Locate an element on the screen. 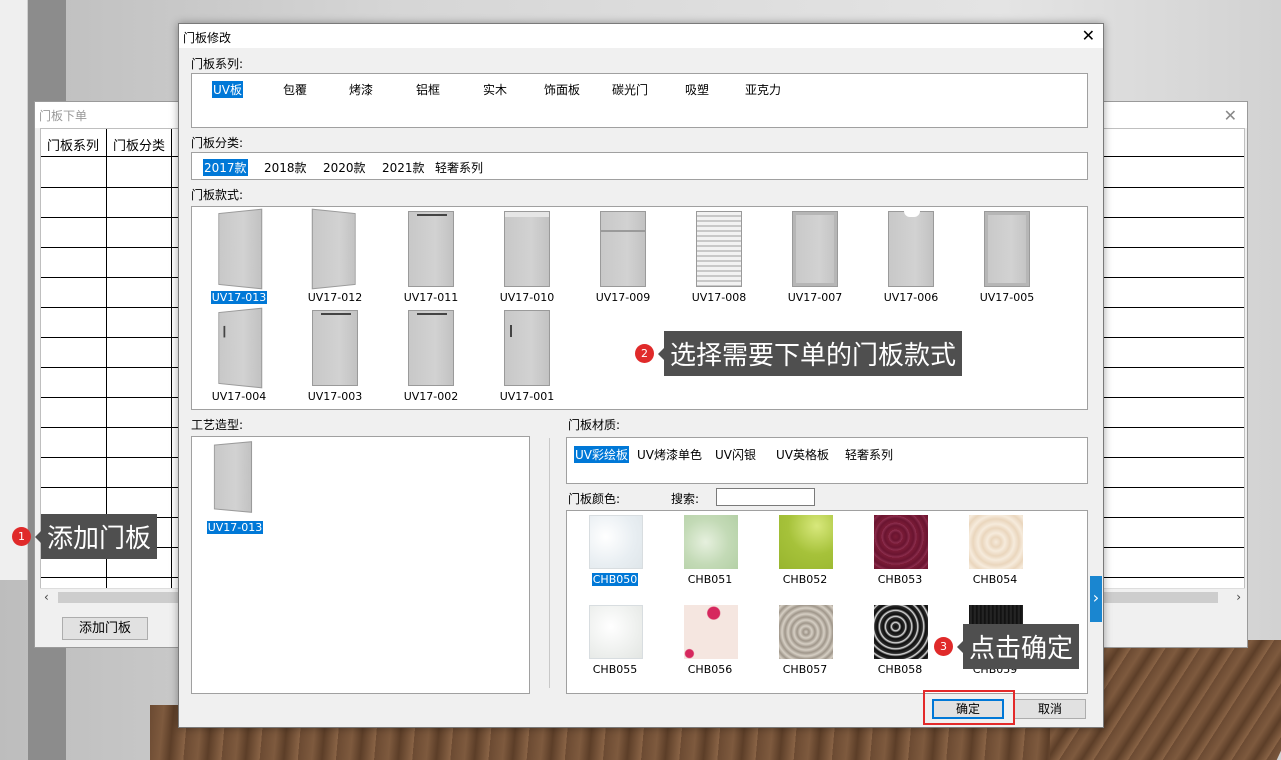 This screenshot has width=1281, height=760. left-toolbar-strip is located at coordinates (14, 290).